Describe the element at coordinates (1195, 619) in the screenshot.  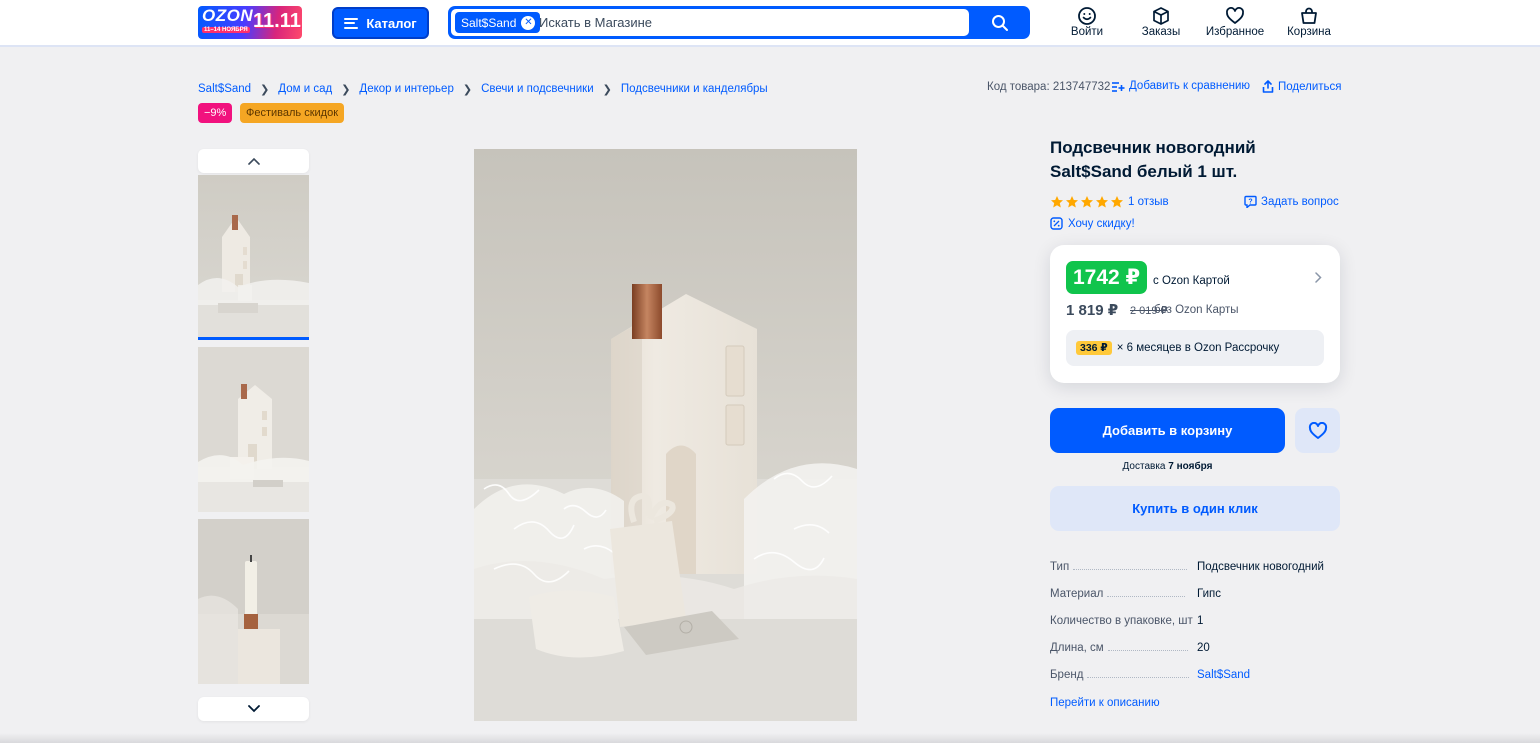
I see `spec-row: Количество в упаковке, шт 1` at that location.